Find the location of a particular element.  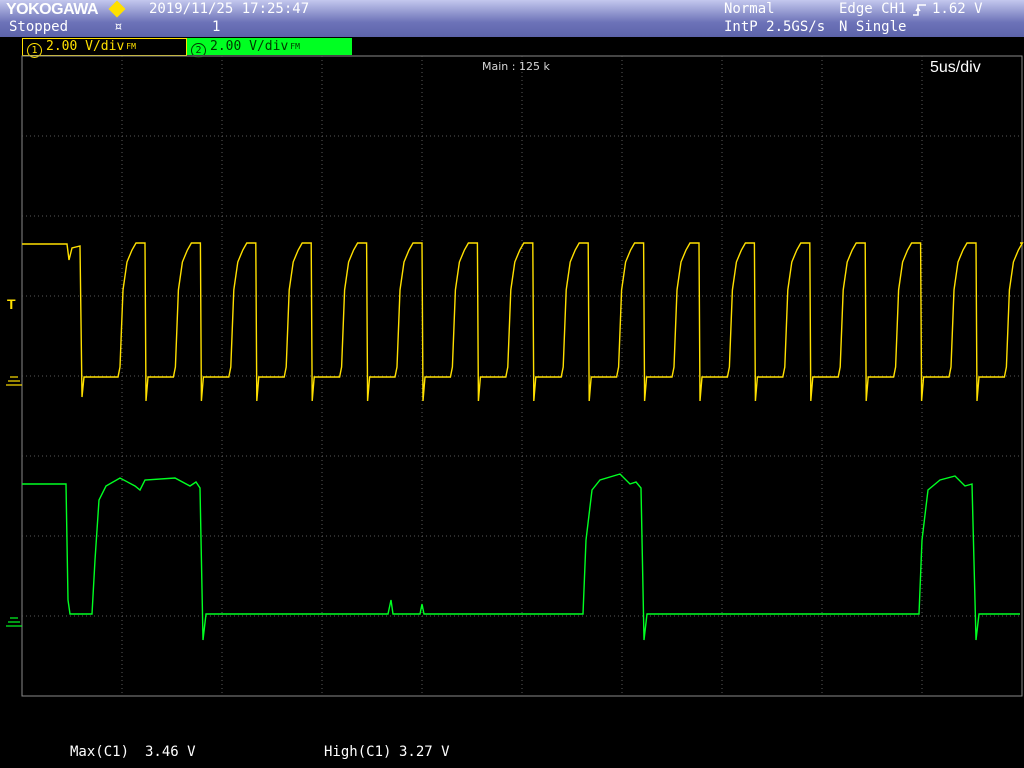

trigger-level-marker: T is located at coordinates (11, 304).